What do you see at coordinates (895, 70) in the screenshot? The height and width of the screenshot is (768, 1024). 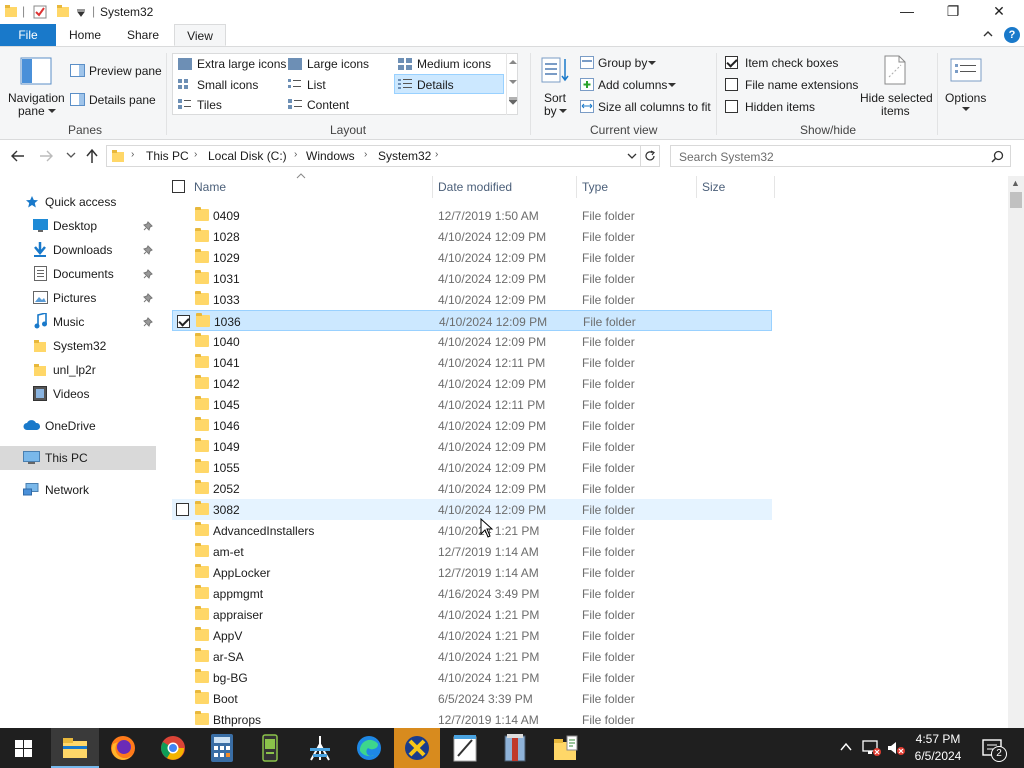 I see `hide-selected-items-icon` at bounding box center [895, 70].